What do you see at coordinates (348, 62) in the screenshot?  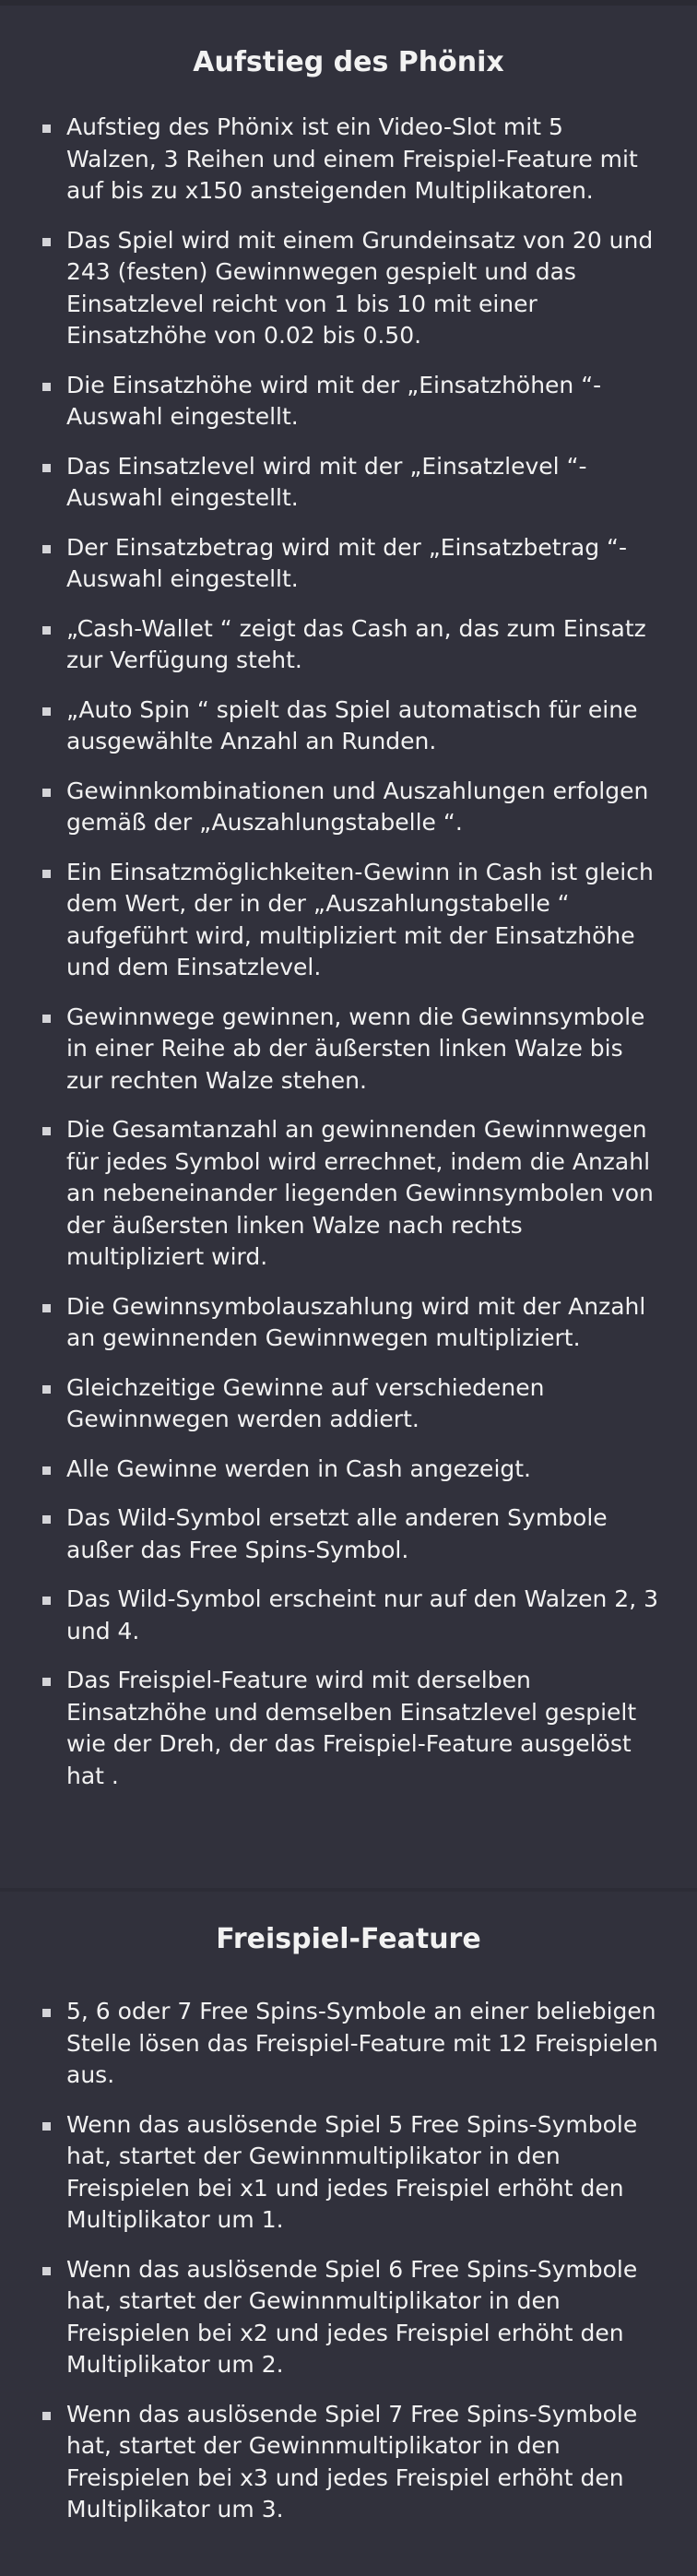 I see `section-title: Aufstieg des Phönix` at bounding box center [348, 62].